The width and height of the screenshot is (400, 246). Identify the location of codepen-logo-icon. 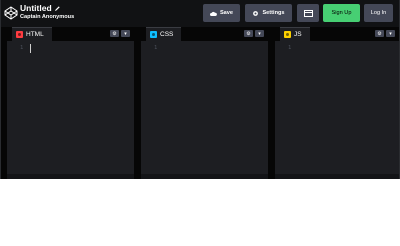
(11, 13).